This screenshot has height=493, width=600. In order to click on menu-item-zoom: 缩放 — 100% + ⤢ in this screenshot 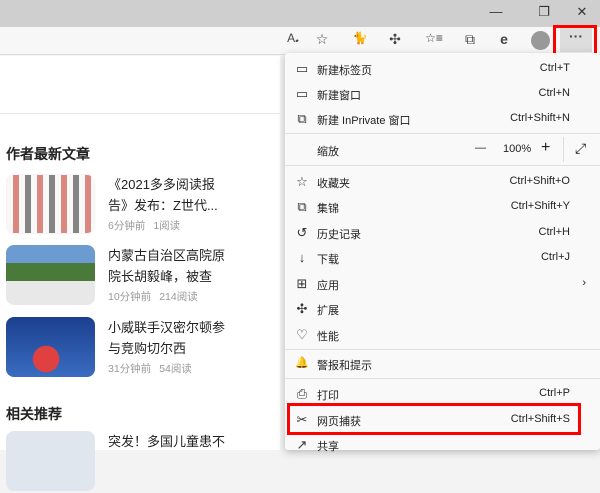, I will do `click(442, 149)`.